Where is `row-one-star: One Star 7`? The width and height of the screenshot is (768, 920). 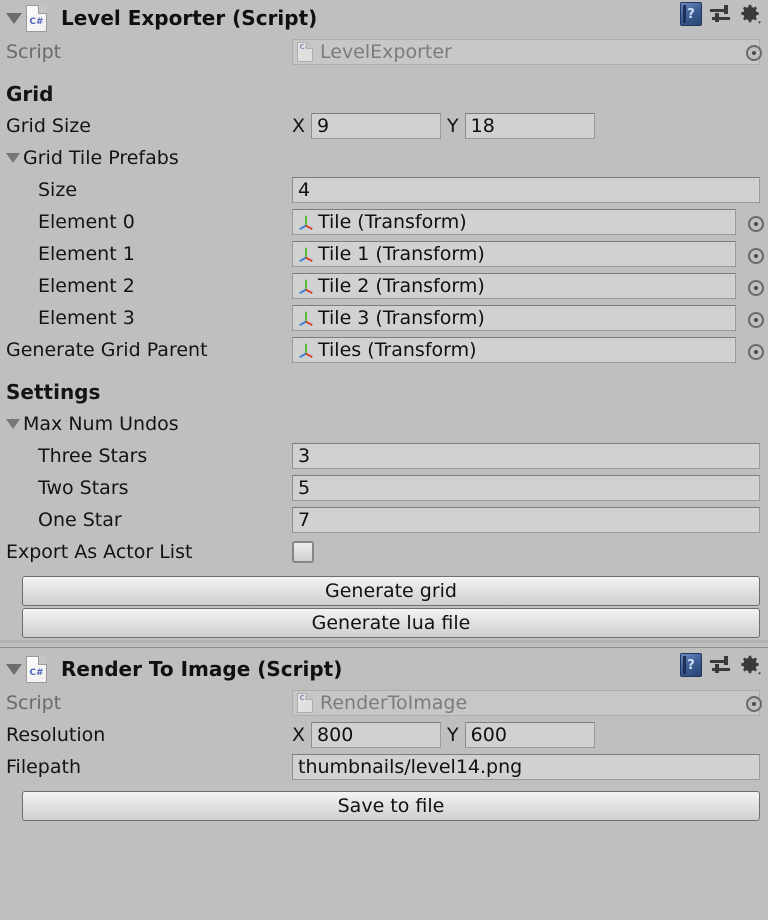 row-one-star: One Star 7 is located at coordinates (384, 520).